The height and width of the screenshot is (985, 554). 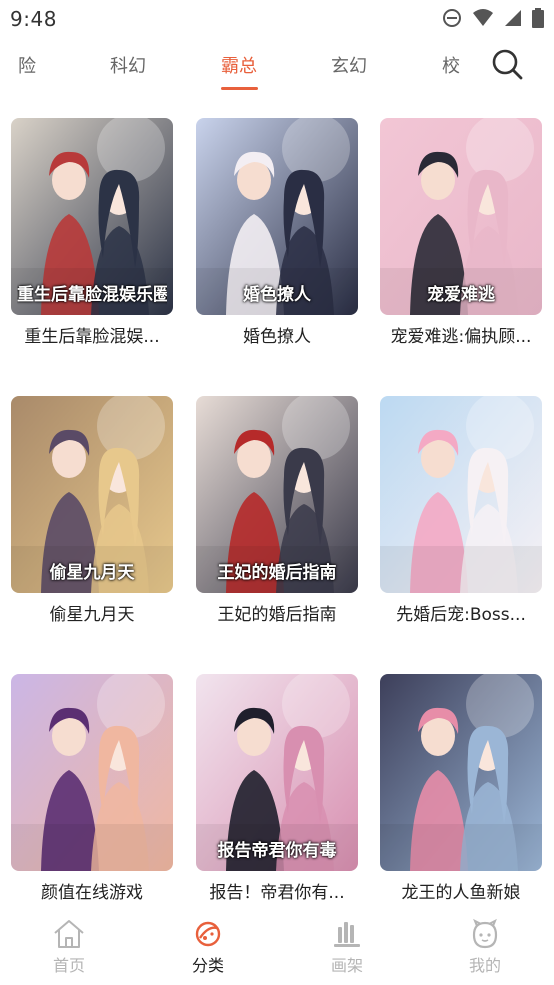 I want to click on comic-card: 婚色撩人 婚色撩人, so click(x=277, y=232).